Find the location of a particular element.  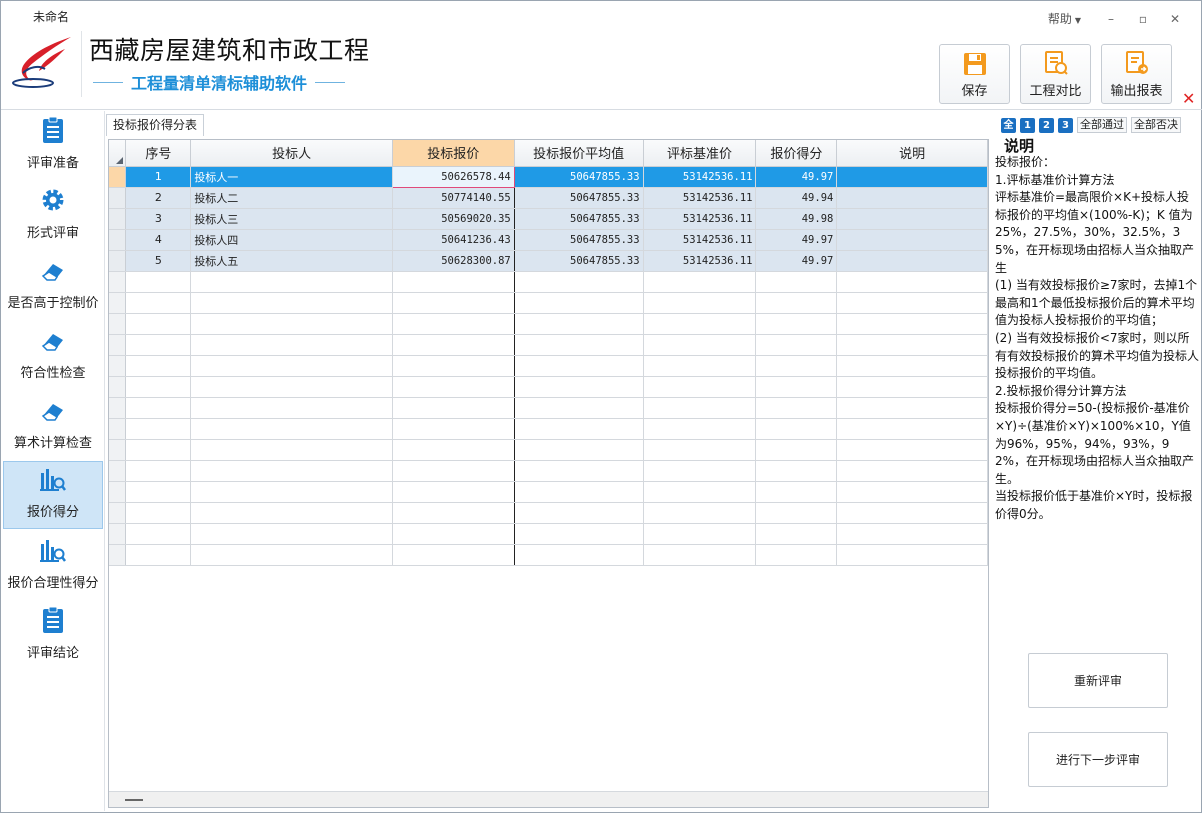

sidebar-item-formal-review: 形式评审 is located at coordinates (53, 215).